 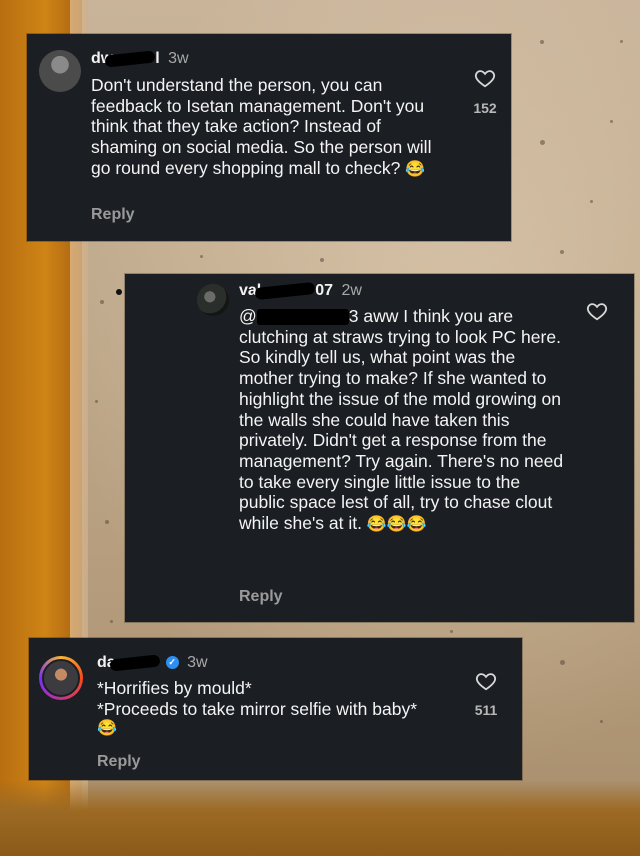 I want to click on comment-line-1: *Horrifies by mould*, so click(x=174, y=688).